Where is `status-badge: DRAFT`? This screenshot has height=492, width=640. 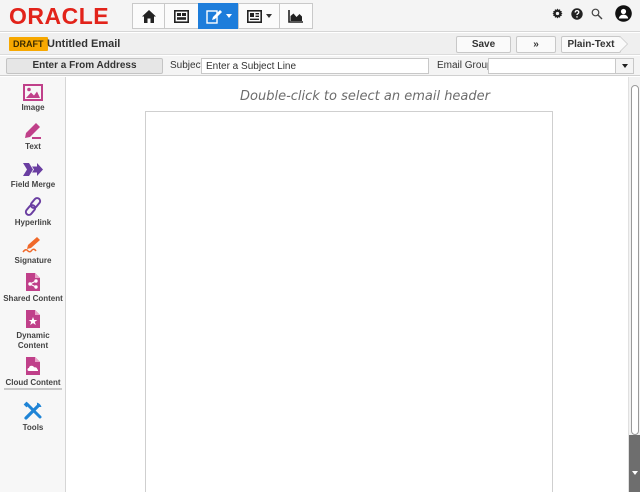
status-badge: DRAFT is located at coordinates (28, 44).